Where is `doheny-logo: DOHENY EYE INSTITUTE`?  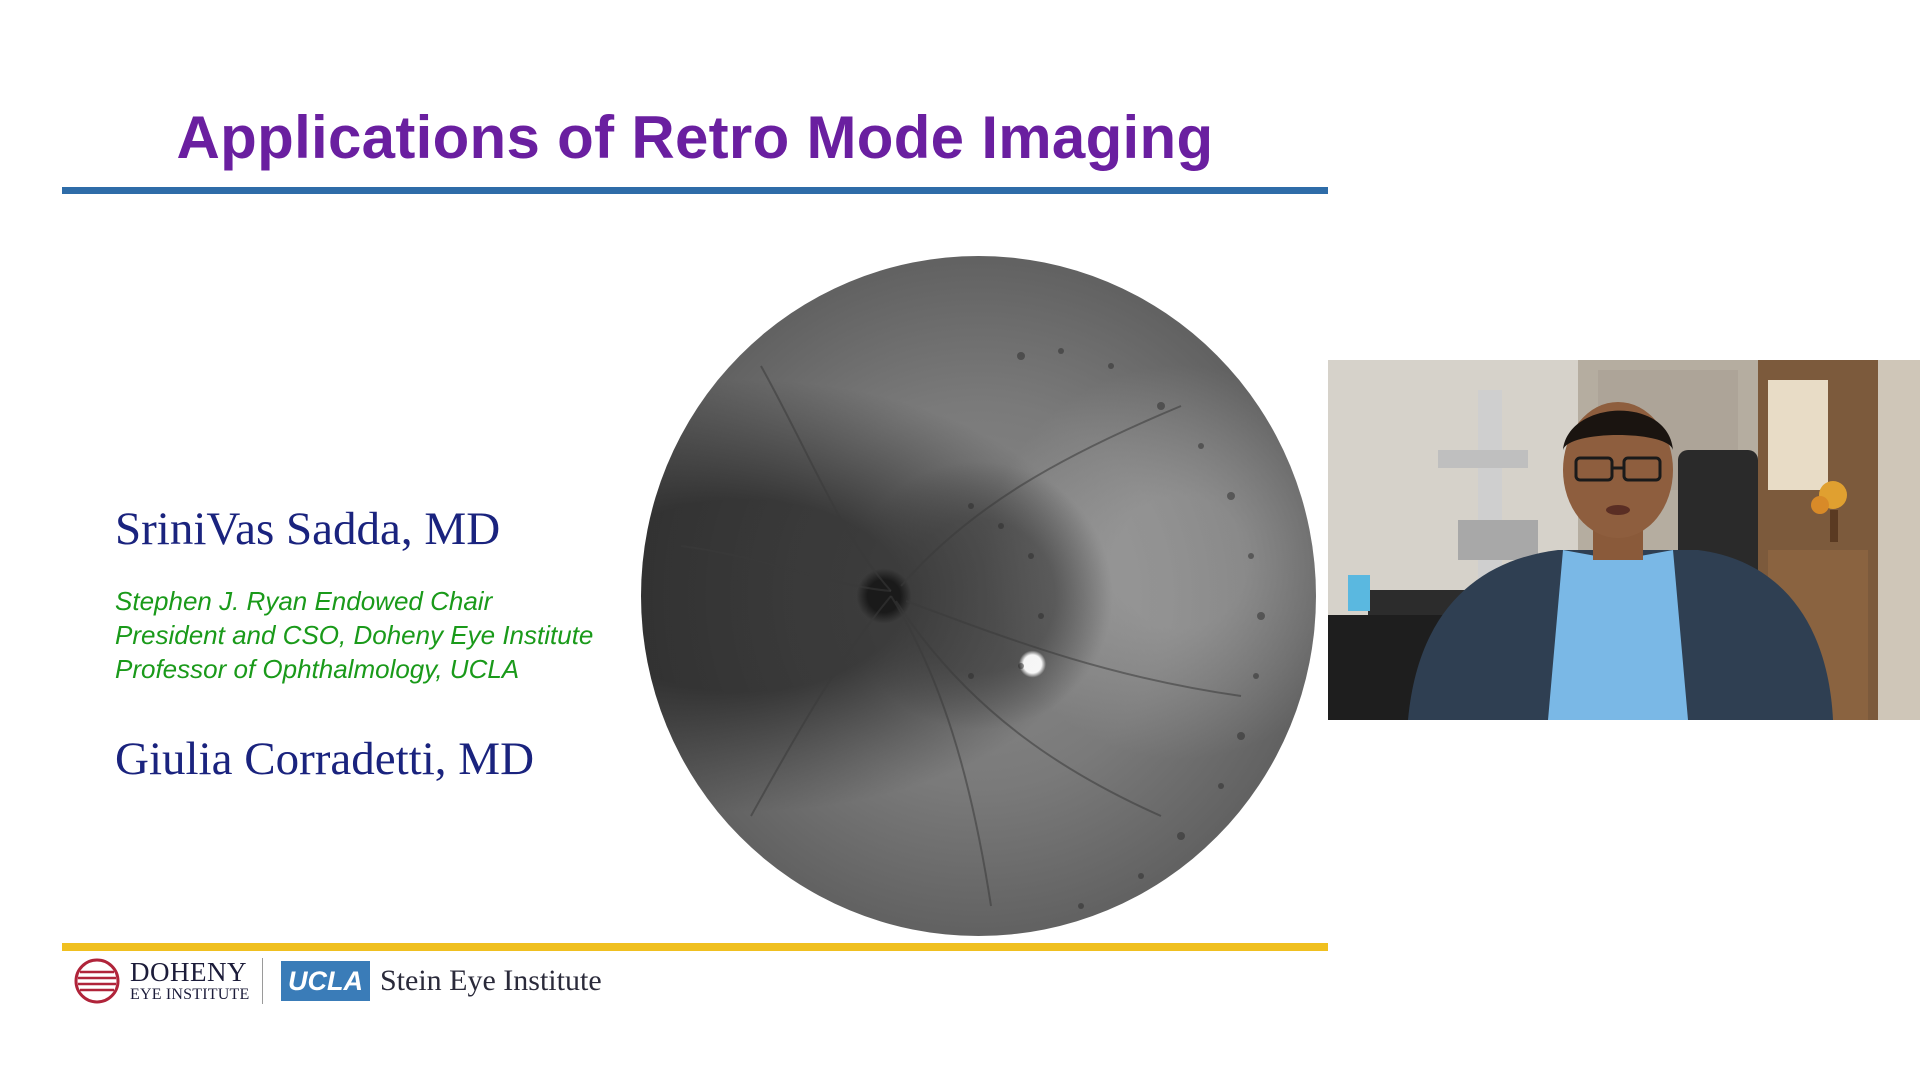
doheny-logo: DOHENY EYE INSTITUTE is located at coordinates (161, 981).